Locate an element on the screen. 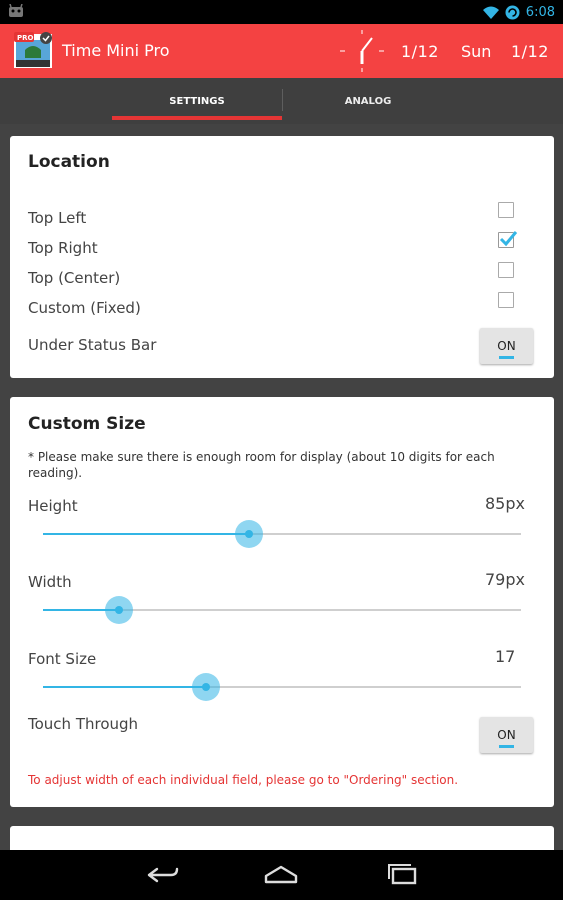 This screenshot has width=563, height=900. custom-size-title: Custom Size is located at coordinates (87, 424).